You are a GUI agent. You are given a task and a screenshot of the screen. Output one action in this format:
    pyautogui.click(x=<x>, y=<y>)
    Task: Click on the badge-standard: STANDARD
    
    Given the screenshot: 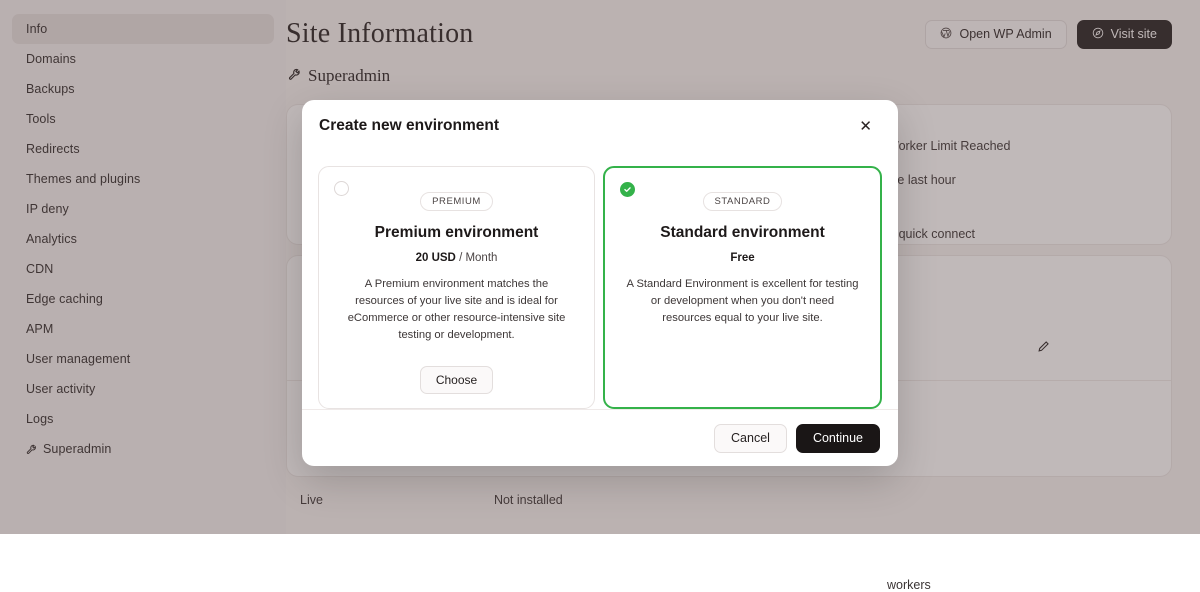 What is the action you would take?
    pyautogui.click(x=743, y=201)
    